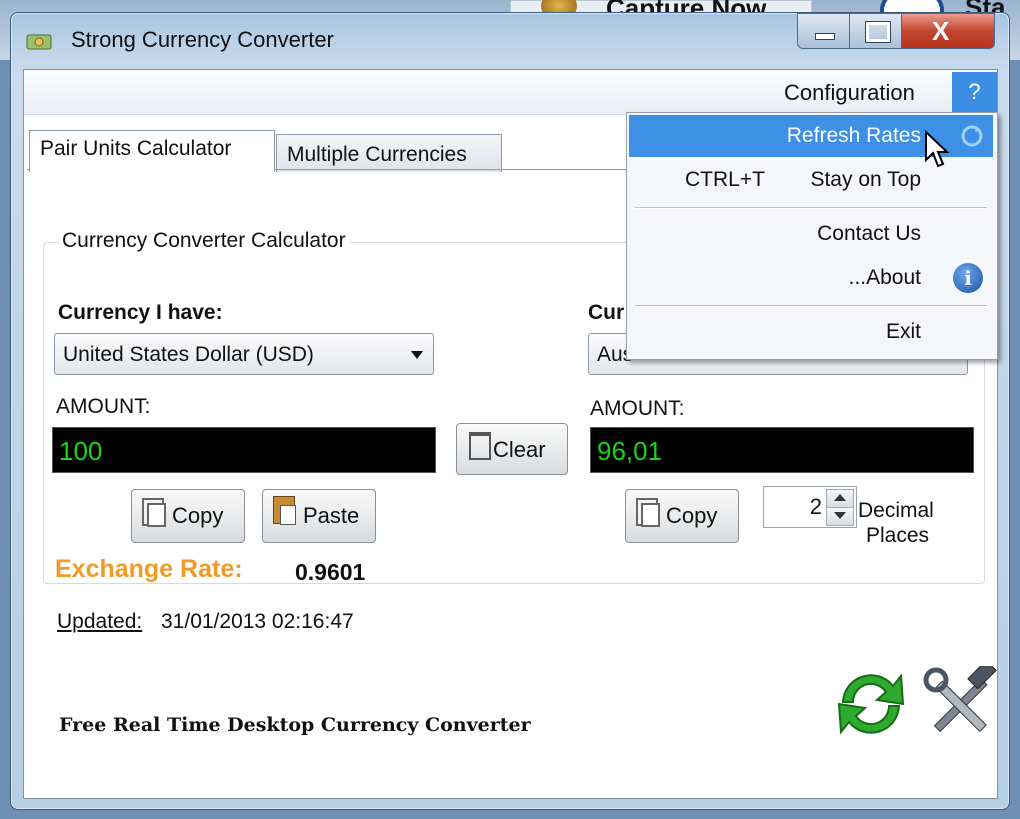 This screenshot has height=819, width=1020. Describe the element at coordinates (330, 572) in the screenshot. I see `exchange-rate-value: 0.9601` at that location.